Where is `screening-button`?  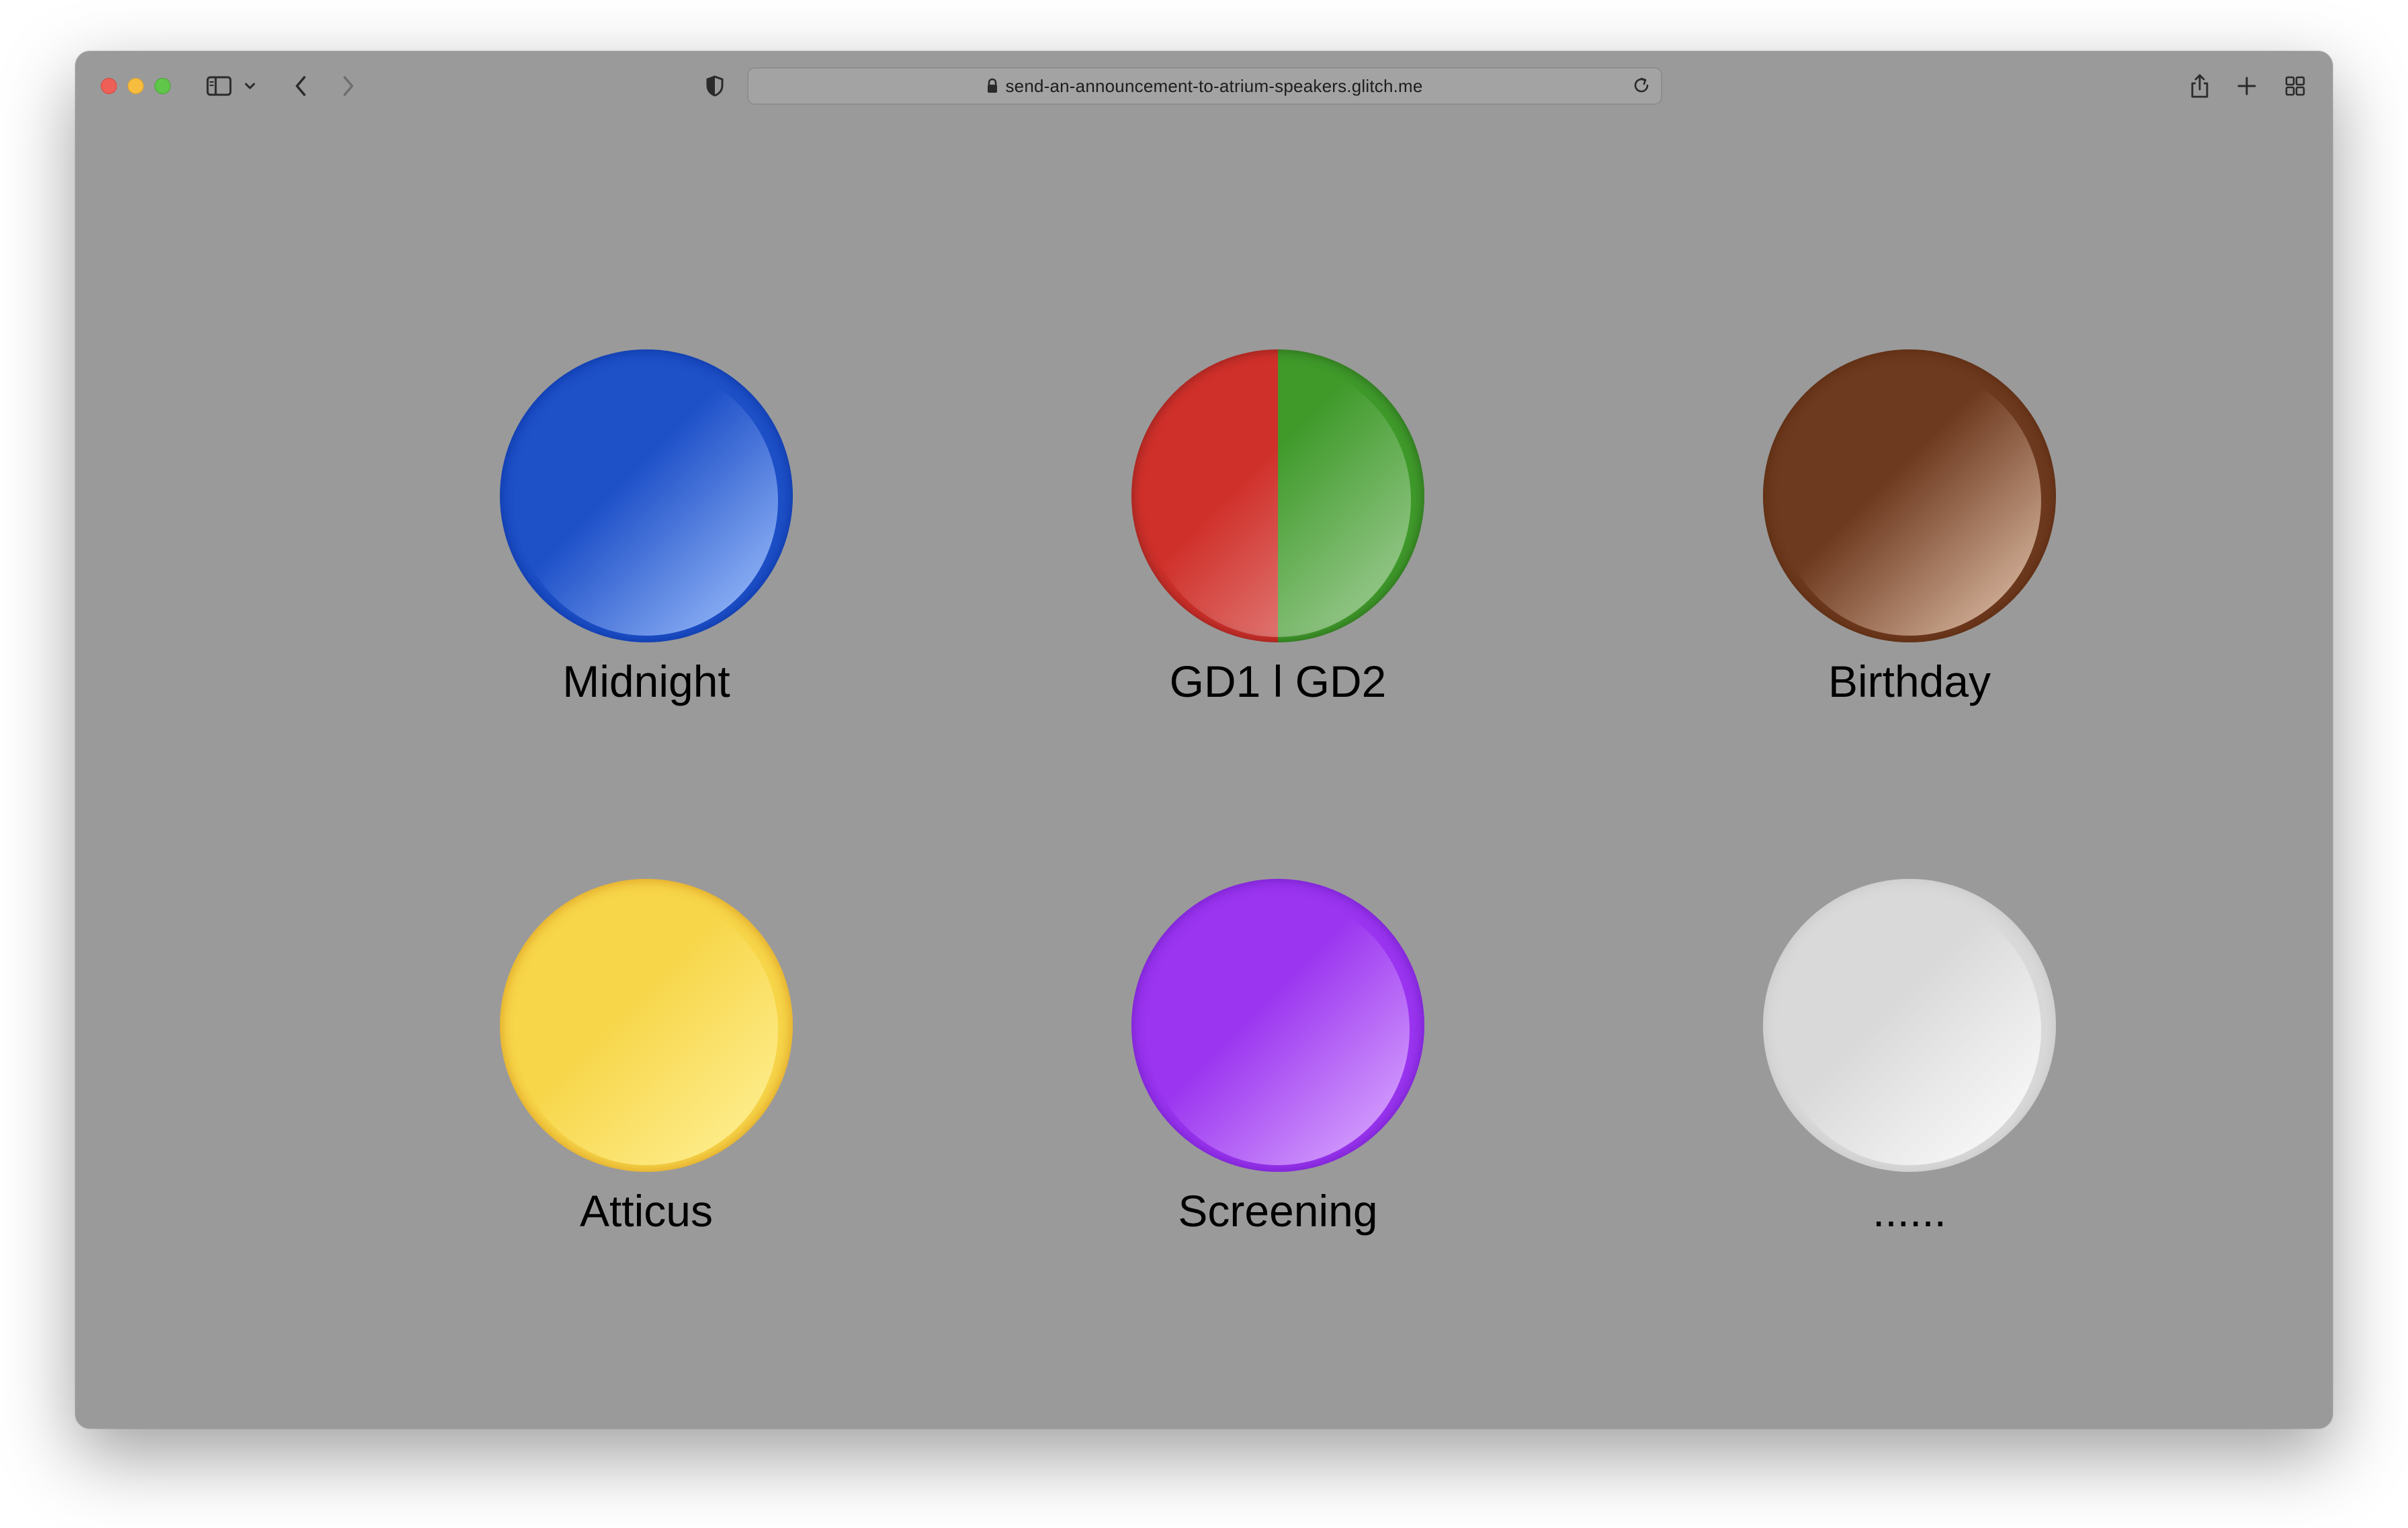
screening-button is located at coordinates (1277, 1025).